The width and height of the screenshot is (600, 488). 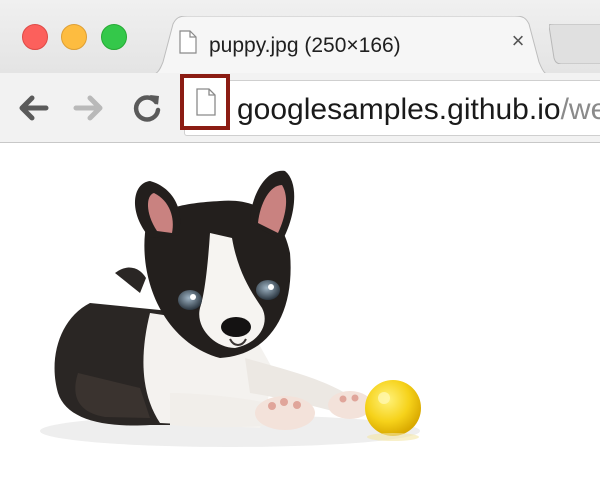 I want to click on forward-button, so click(x=89, y=108).